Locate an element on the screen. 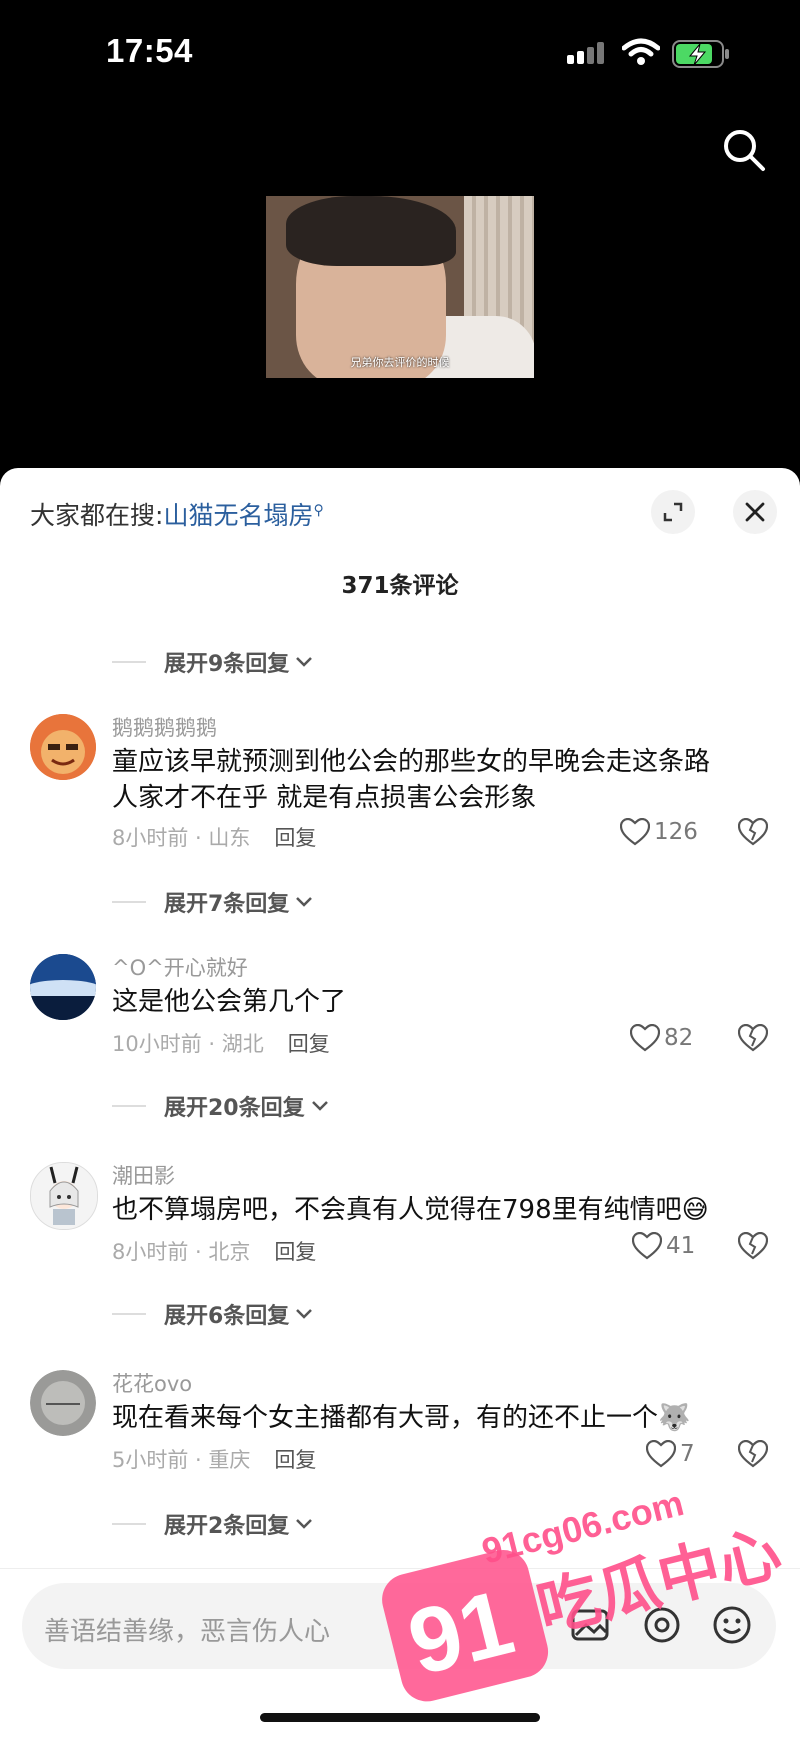 The image size is (800, 1737). avatar-anime-icon is located at coordinates (64, 1196).